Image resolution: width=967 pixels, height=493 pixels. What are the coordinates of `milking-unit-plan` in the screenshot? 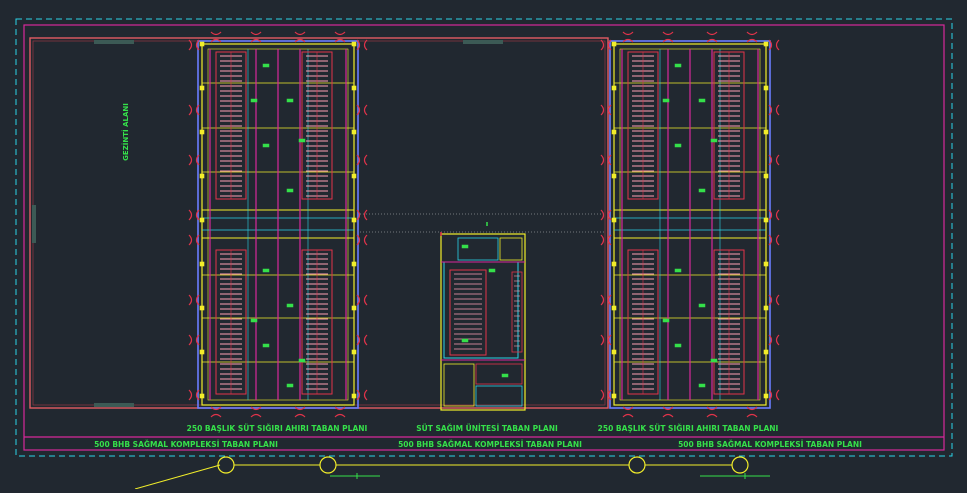 It's located at (483, 316).